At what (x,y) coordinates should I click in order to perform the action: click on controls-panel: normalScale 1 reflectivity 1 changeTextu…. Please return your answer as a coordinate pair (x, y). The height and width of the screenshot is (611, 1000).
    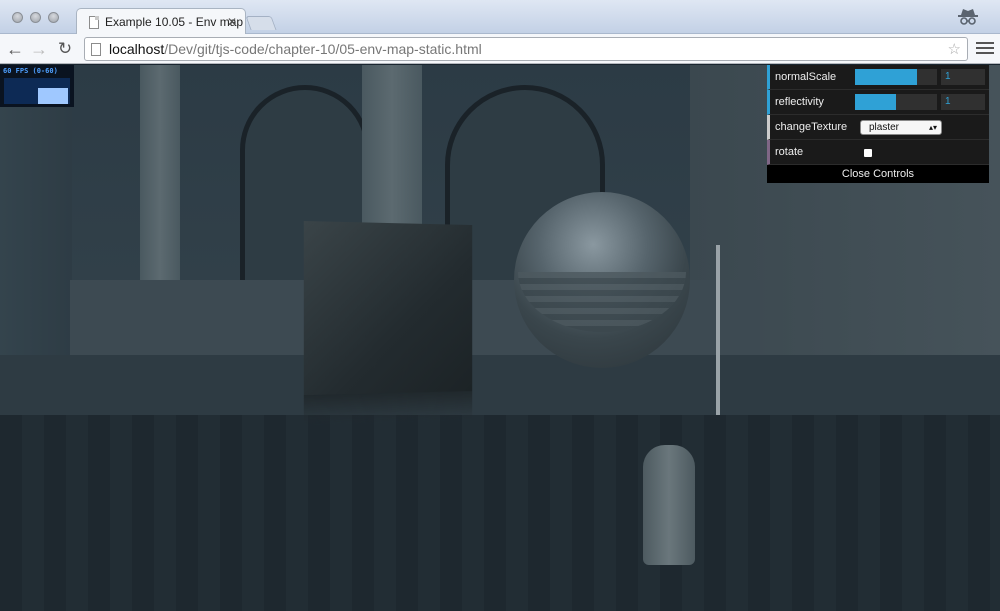
    Looking at the image, I should click on (878, 124).